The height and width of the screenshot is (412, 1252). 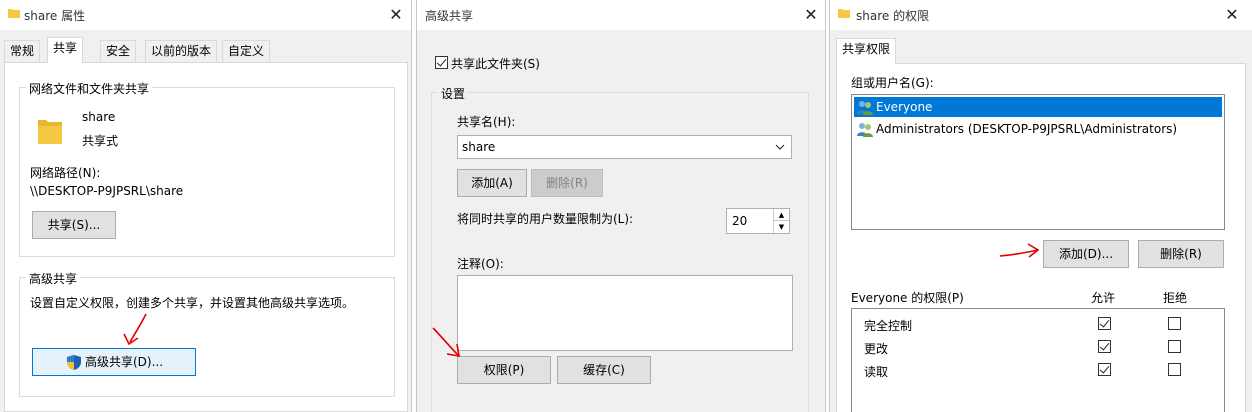 I want to click on spin-up-icon: ▲, so click(x=781, y=215).